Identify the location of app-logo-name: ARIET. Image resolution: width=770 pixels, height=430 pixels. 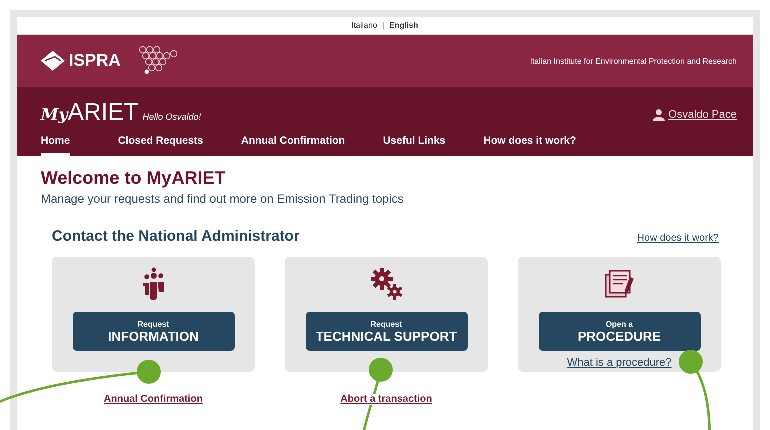
(103, 113).